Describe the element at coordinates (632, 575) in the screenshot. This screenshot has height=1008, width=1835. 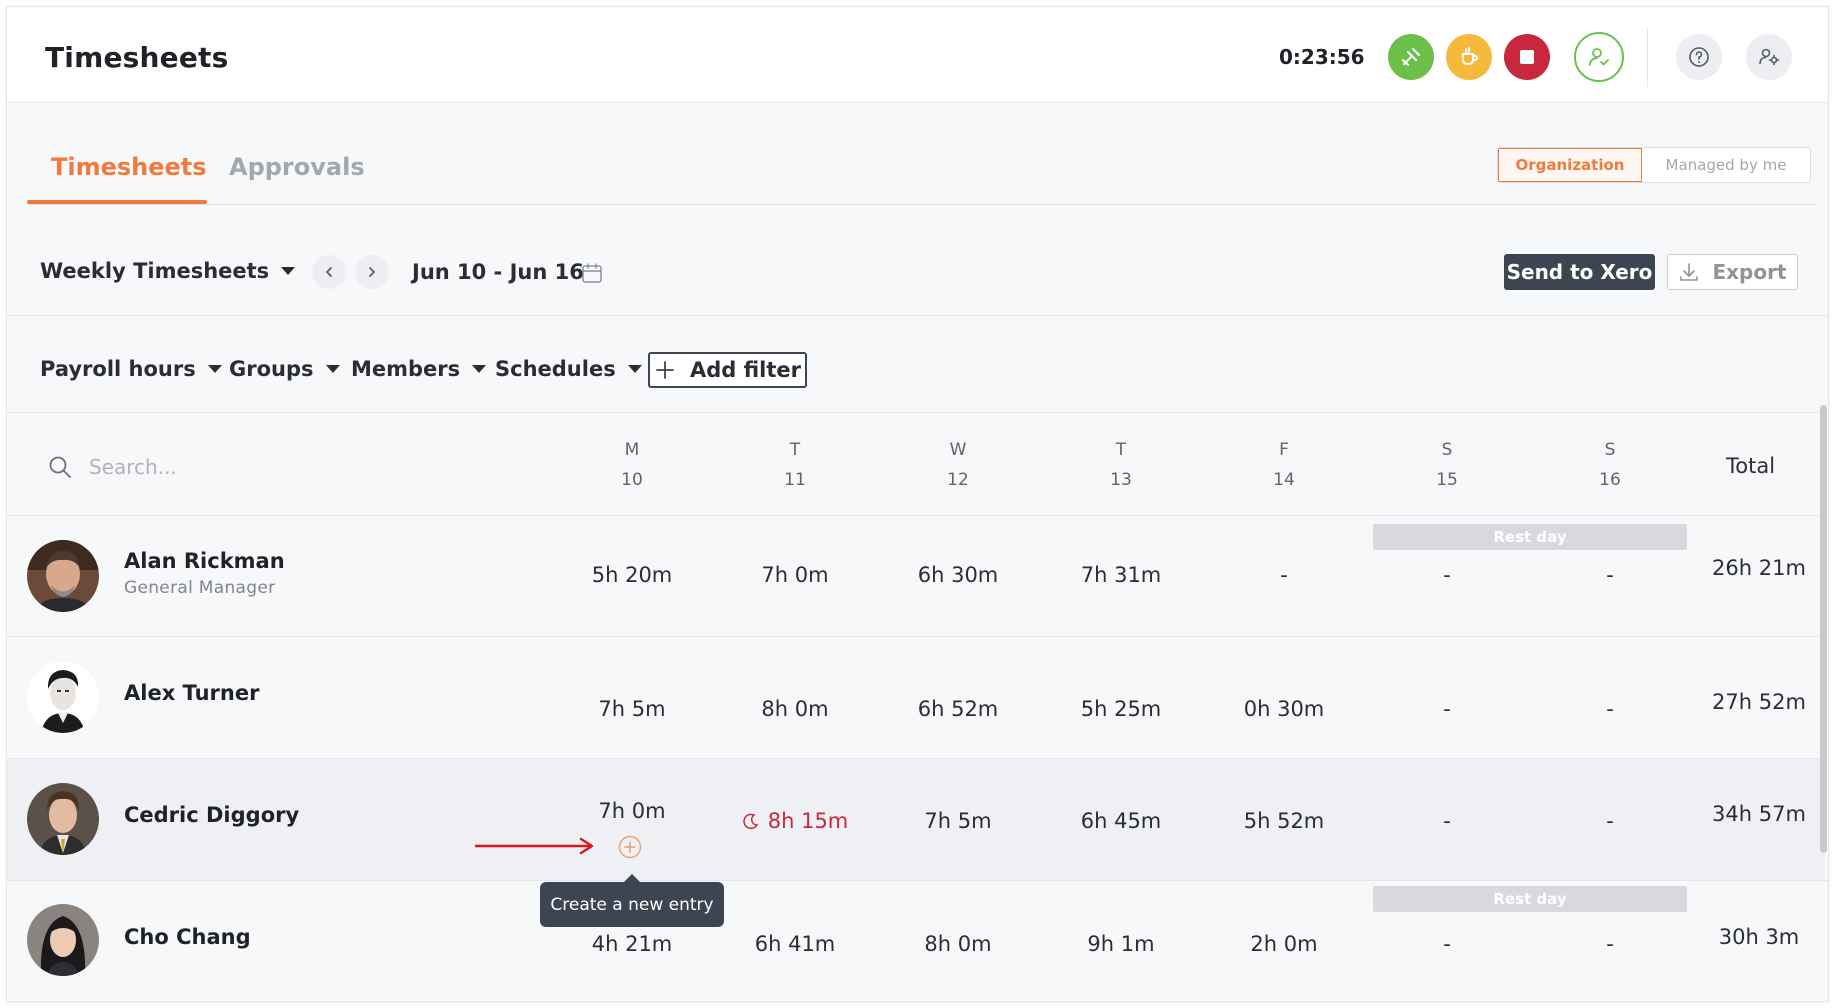
I see `hours-cell: 5h 20m` at that location.